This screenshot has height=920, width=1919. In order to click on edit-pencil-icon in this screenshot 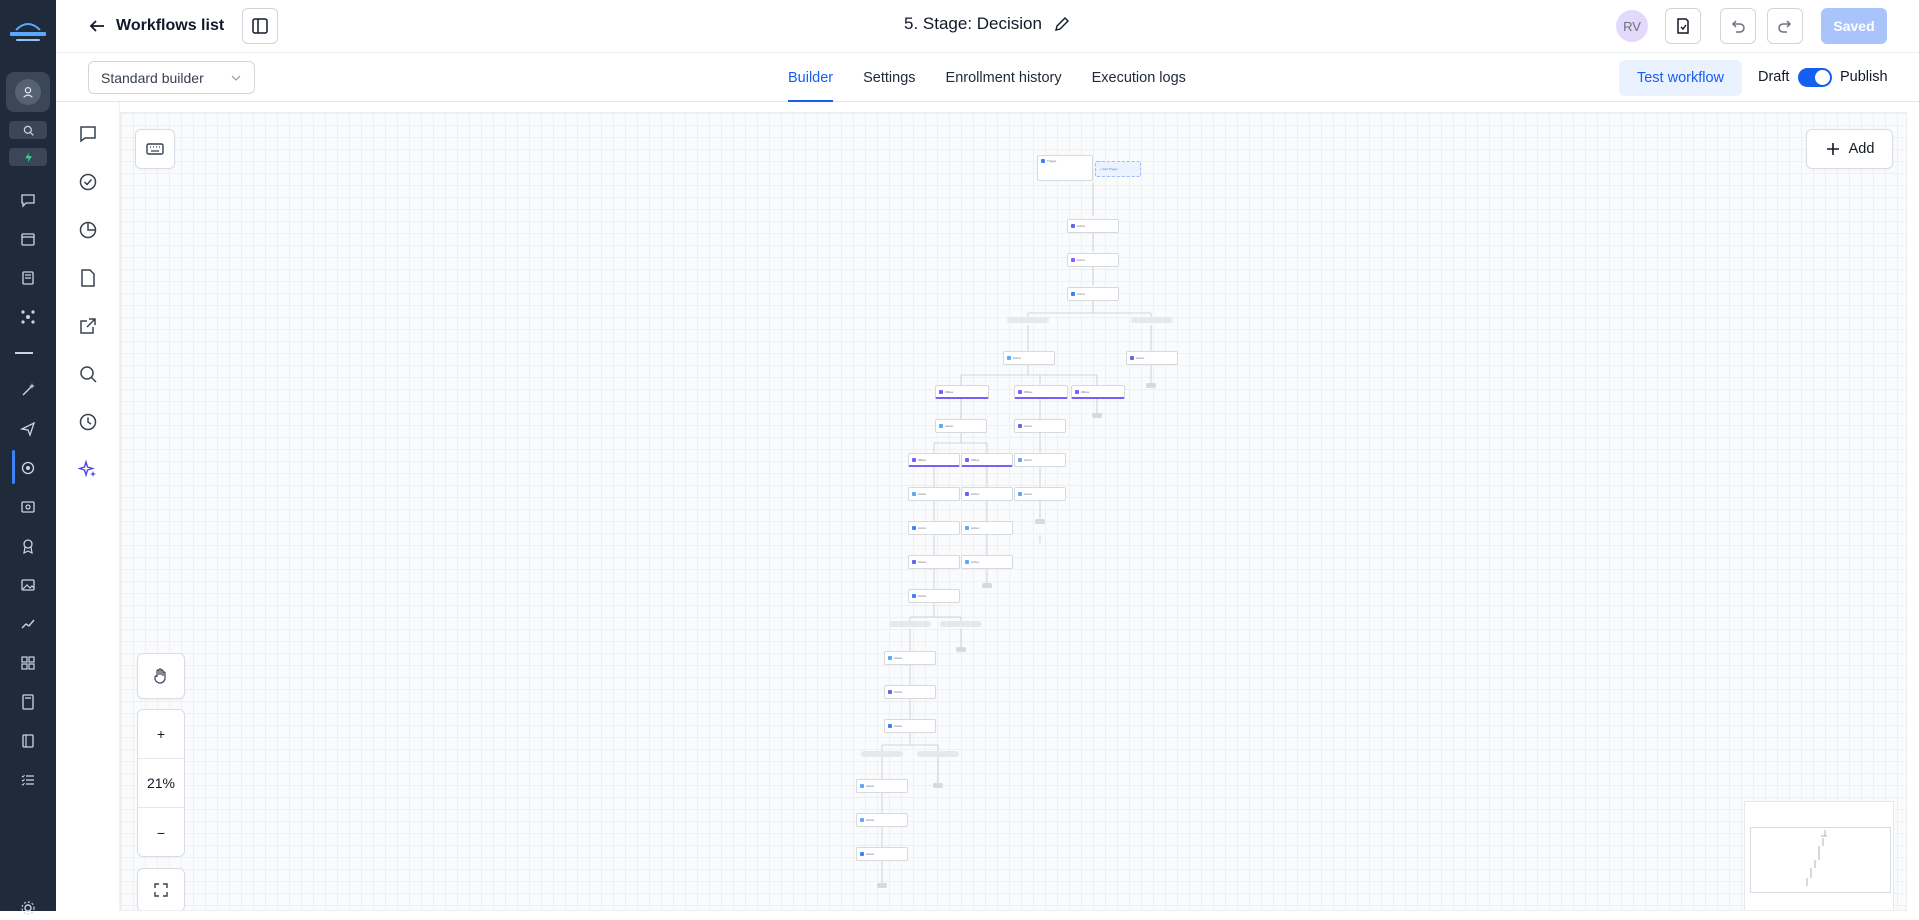, I will do `click(1062, 24)`.